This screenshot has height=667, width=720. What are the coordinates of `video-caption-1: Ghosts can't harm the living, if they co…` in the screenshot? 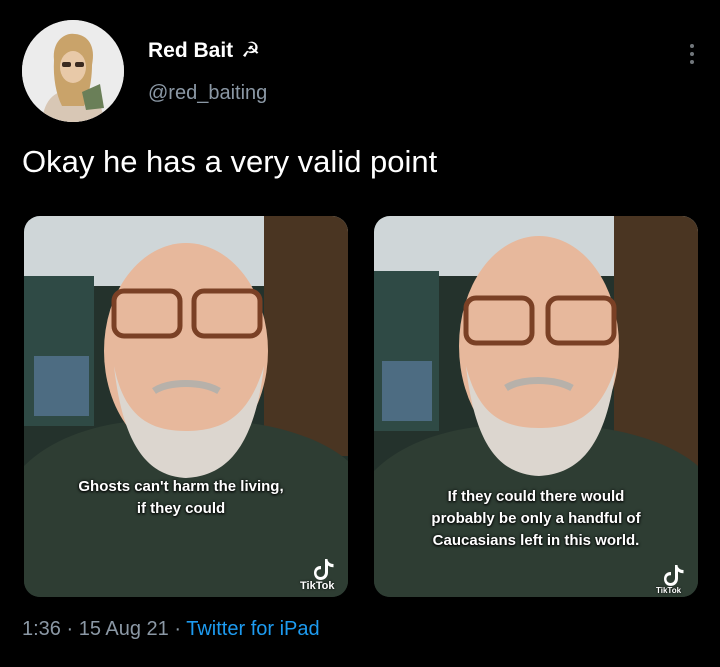 It's located at (181, 497).